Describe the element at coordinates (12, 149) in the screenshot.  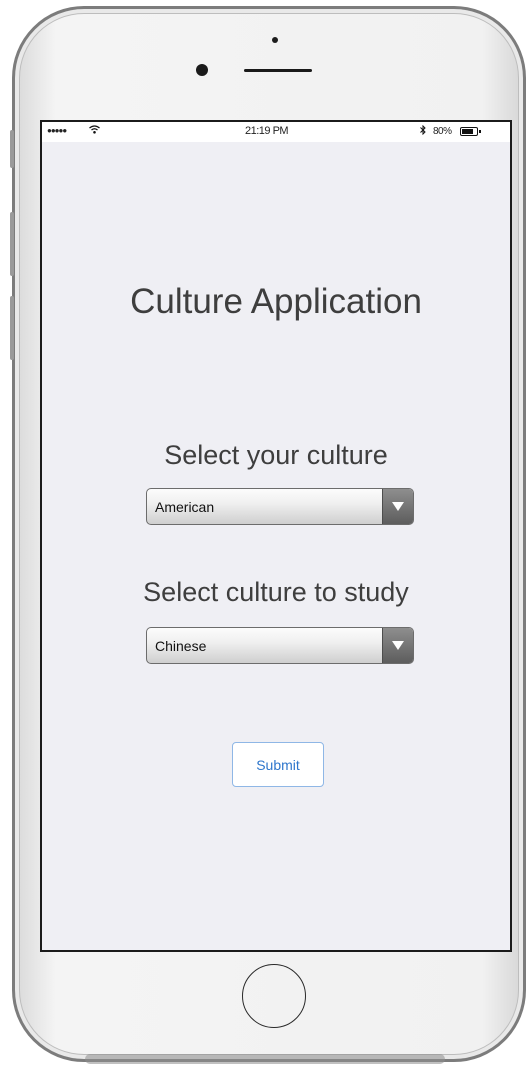
I see `mute-switch` at that location.